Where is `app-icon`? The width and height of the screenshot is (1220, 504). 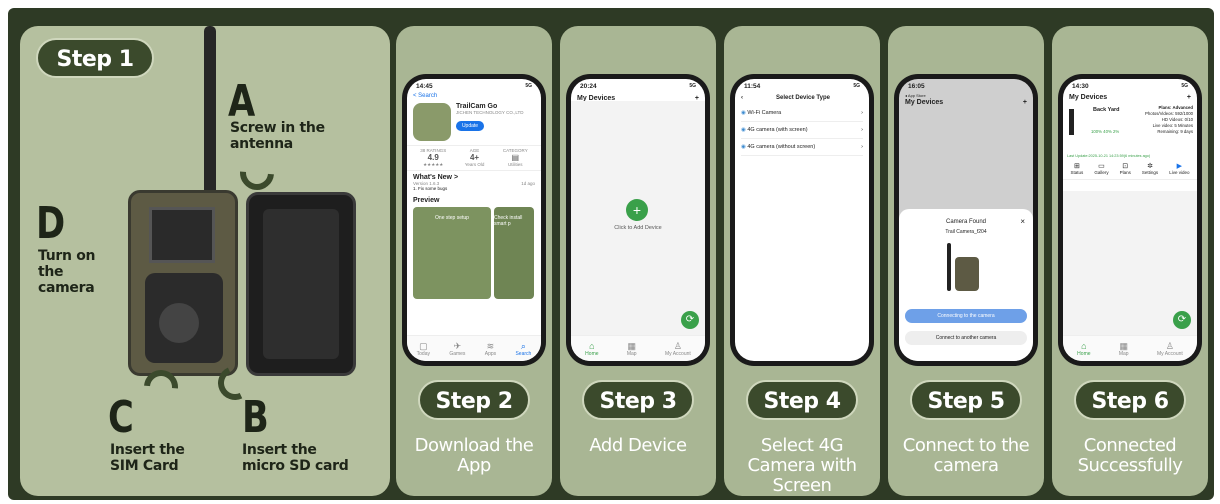
app-icon is located at coordinates (432, 122).